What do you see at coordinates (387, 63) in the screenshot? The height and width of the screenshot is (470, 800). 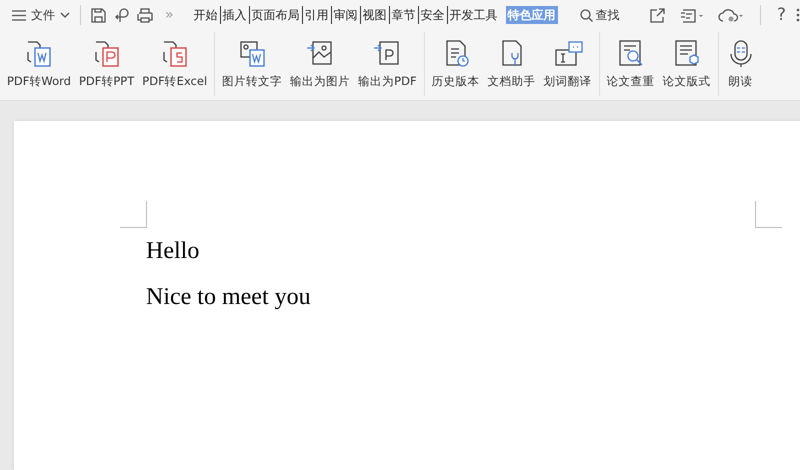 I see `ribbon-button: 输出为PDF` at bounding box center [387, 63].